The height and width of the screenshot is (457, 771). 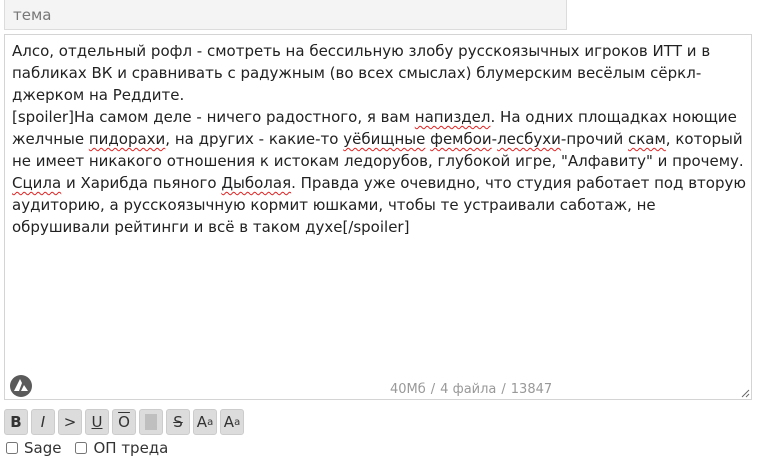 What do you see at coordinates (745, 393) in the screenshot?
I see `resize-grip-icon` at bounding box center [745, 393].